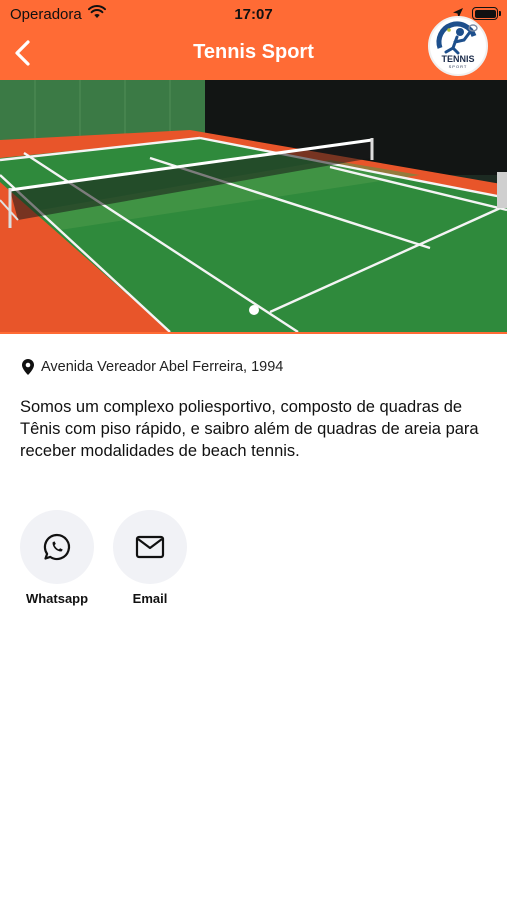 This screenshot has width=507, height=900. I want to click on hero-divider, so click(253, 333).